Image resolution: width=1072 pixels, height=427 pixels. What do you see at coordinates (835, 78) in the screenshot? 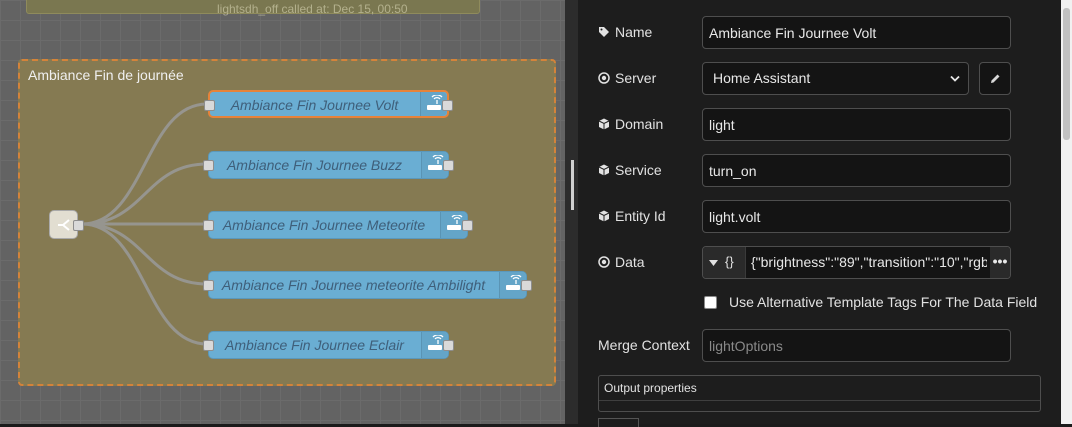
I see `server-select: Home Assistant` at bounding box center [835, 78].